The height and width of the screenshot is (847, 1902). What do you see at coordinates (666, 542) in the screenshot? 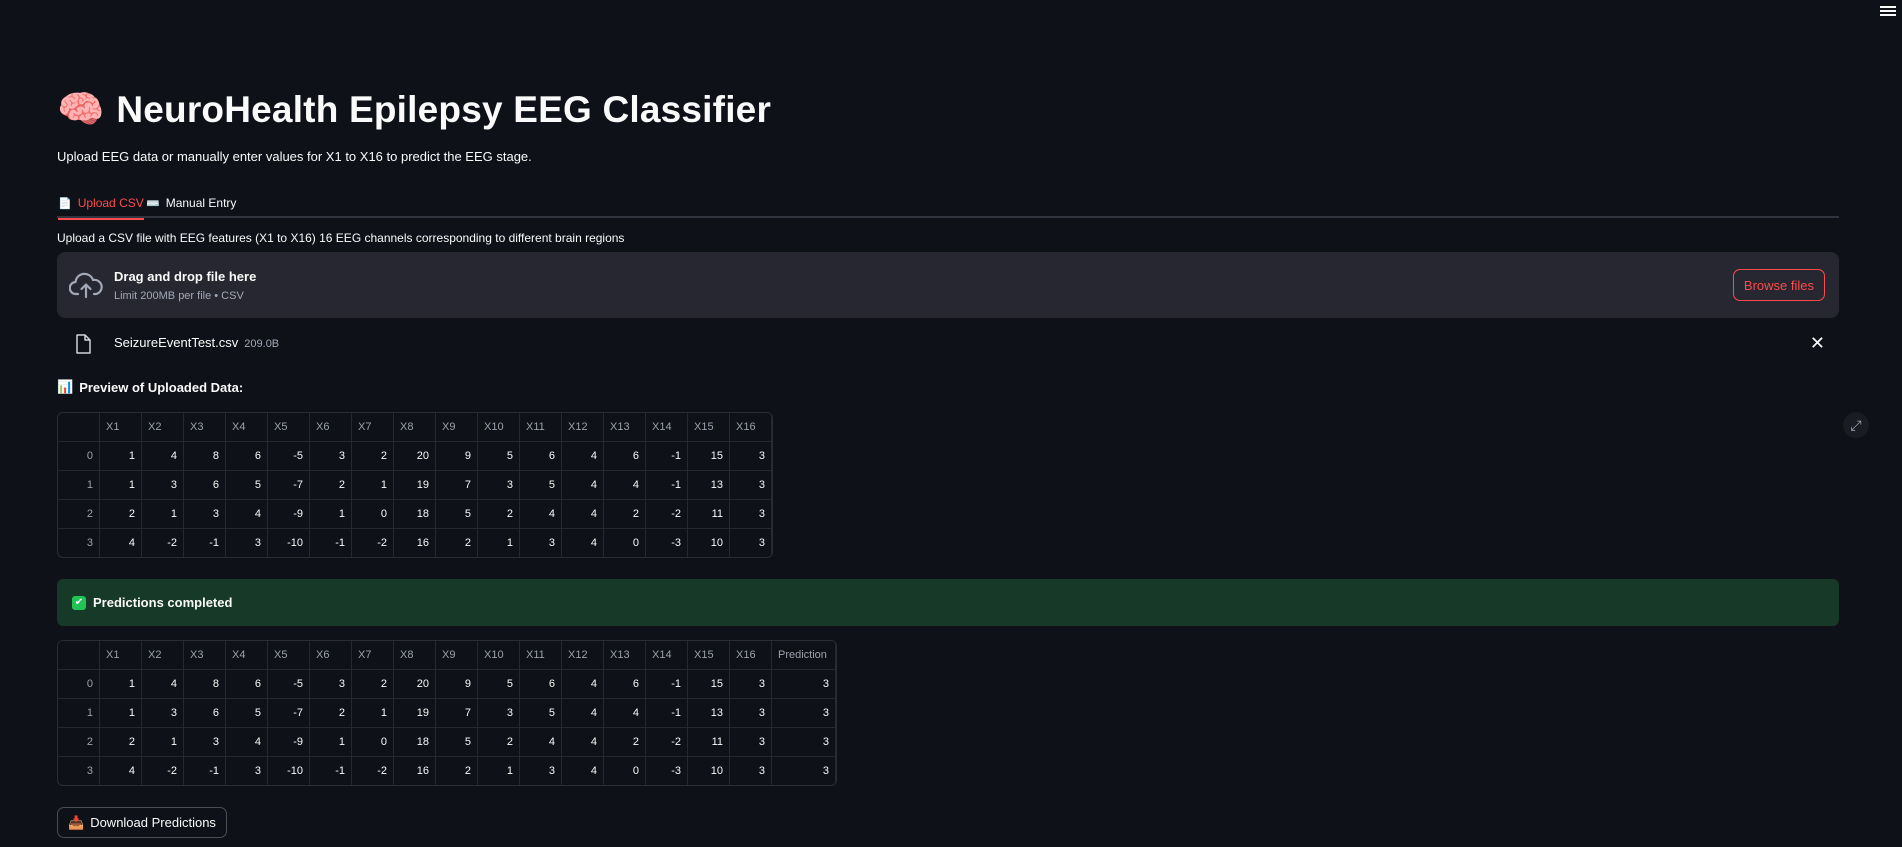
I see `table-cell: -3` at bounding box center [666, 542].